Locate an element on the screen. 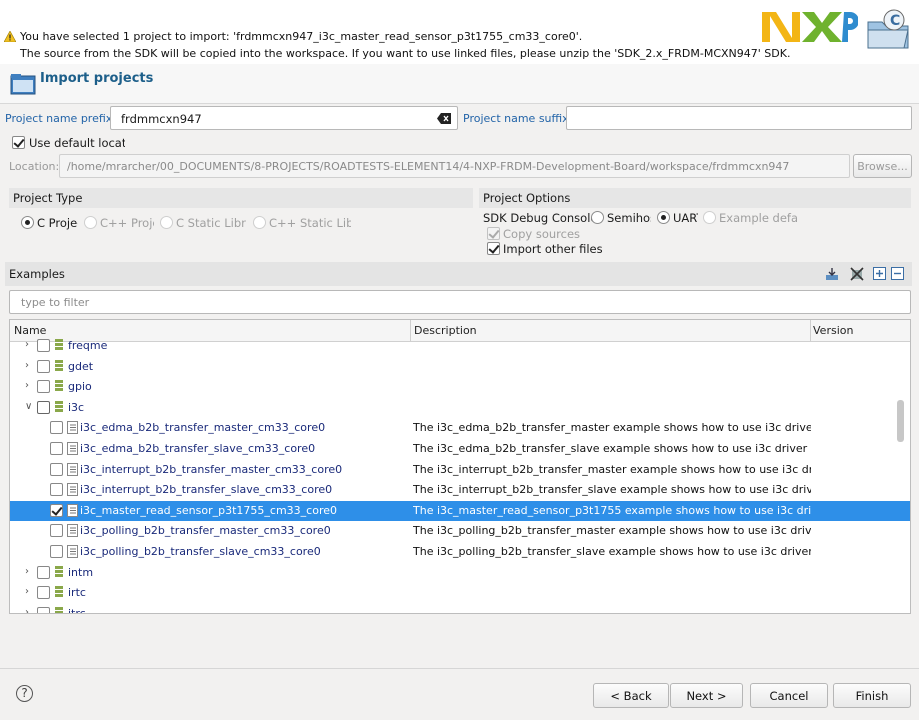 This screenshot has width=919, height=720. warning-icon is located at coordinates (10, 36).